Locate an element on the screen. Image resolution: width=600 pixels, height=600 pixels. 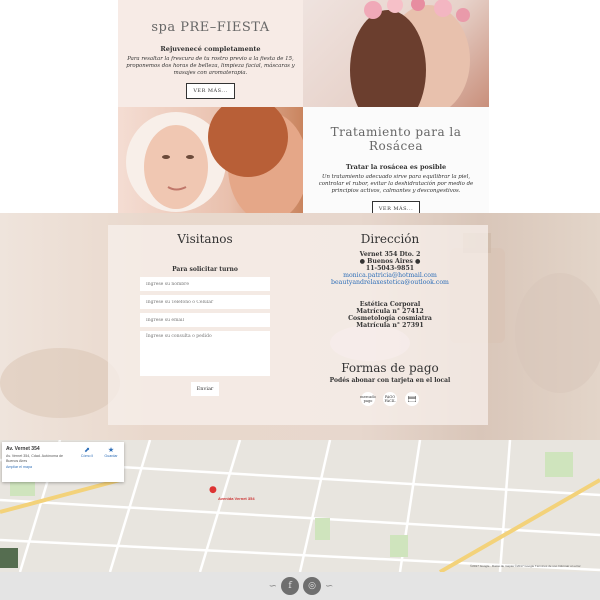
visitanos-heading: Visitanos is located at coordinates (205, 239).